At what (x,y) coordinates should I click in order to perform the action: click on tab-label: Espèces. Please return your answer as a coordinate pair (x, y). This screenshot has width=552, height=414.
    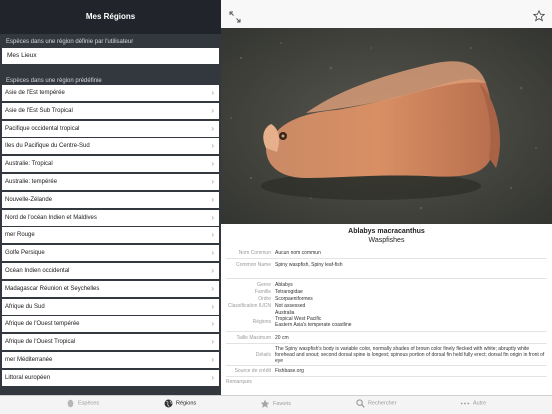
    Looking at the image, I should click on (89, 403).